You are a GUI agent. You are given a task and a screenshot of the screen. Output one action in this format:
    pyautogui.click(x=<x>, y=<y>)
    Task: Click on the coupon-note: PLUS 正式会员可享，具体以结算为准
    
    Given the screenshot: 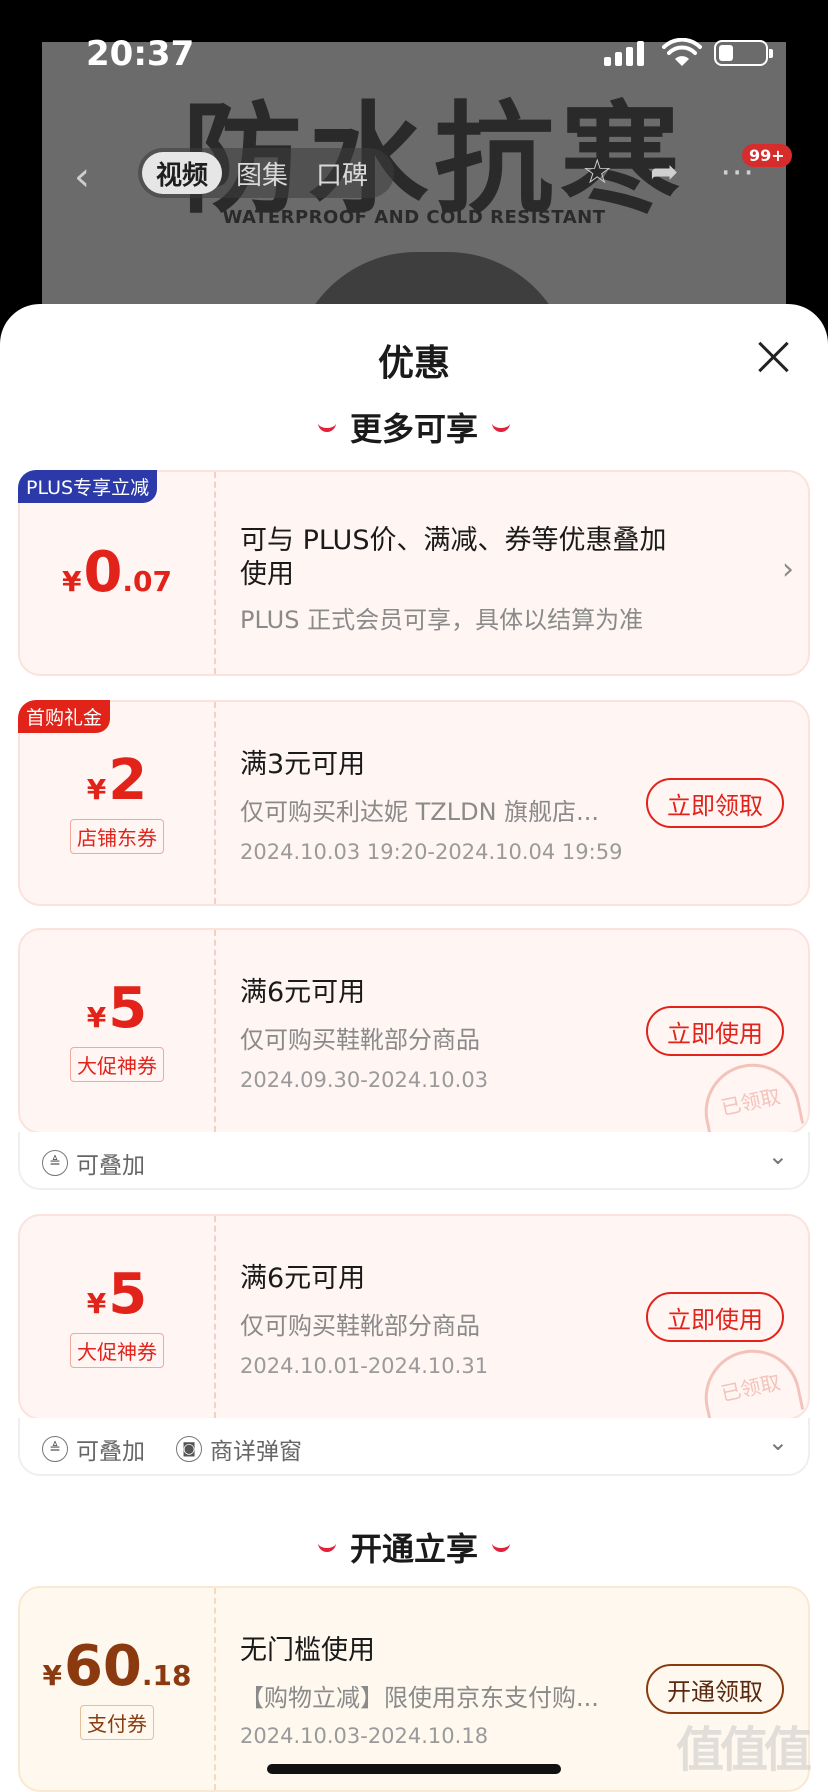 What is the action you would take?
    pyautogui.click(x=442, y=620)
    